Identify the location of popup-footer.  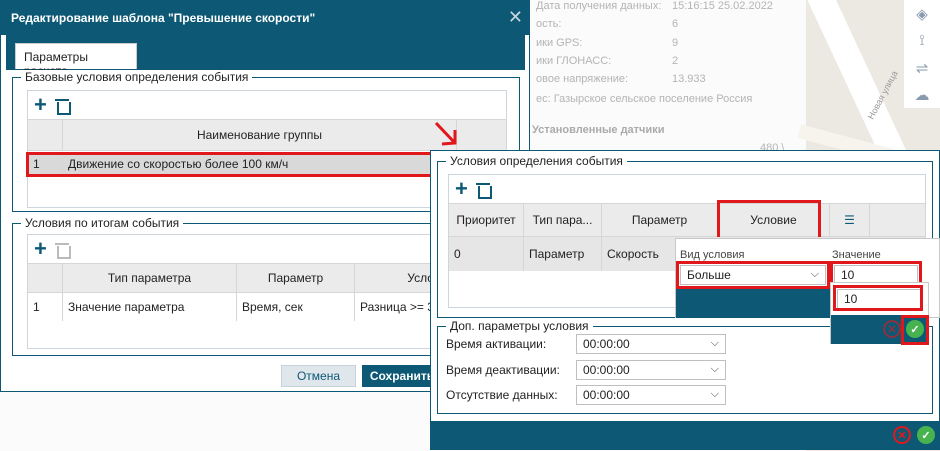
(753, 303).